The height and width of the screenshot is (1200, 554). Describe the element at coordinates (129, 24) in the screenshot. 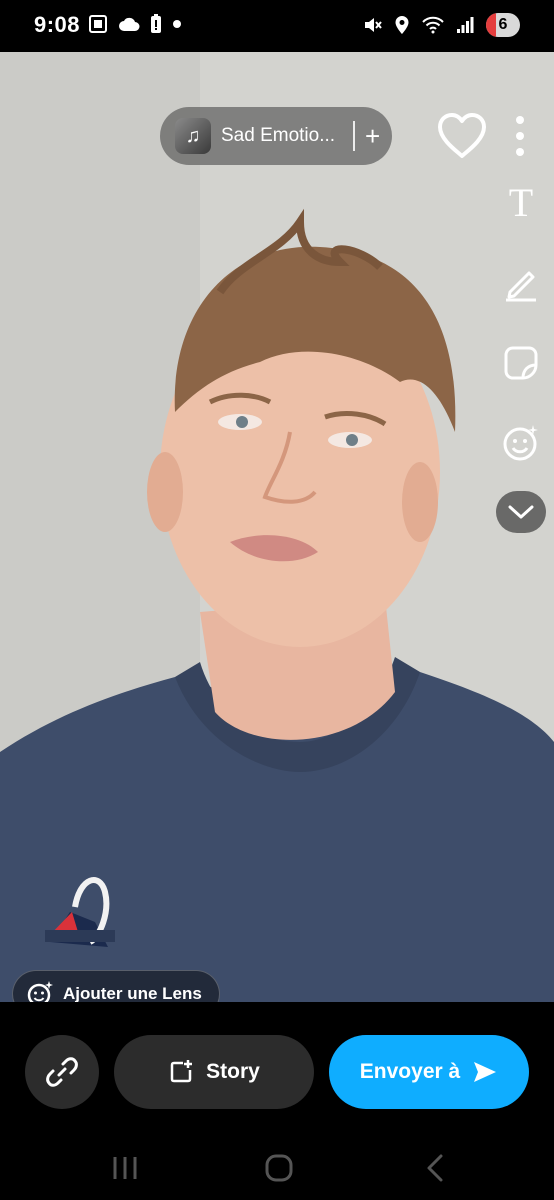

I see `cloud-icon` at that location.